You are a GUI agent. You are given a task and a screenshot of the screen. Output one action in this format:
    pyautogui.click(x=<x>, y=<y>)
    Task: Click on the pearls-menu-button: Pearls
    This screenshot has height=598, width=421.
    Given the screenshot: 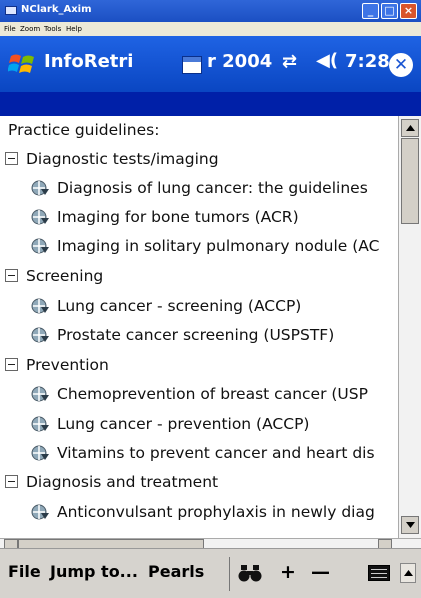 What is the action you would take?
    pyautogui.click(x=176, y=571)
    